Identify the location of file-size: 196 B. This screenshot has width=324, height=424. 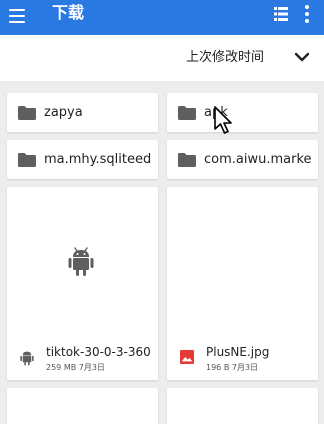
(218, 367).